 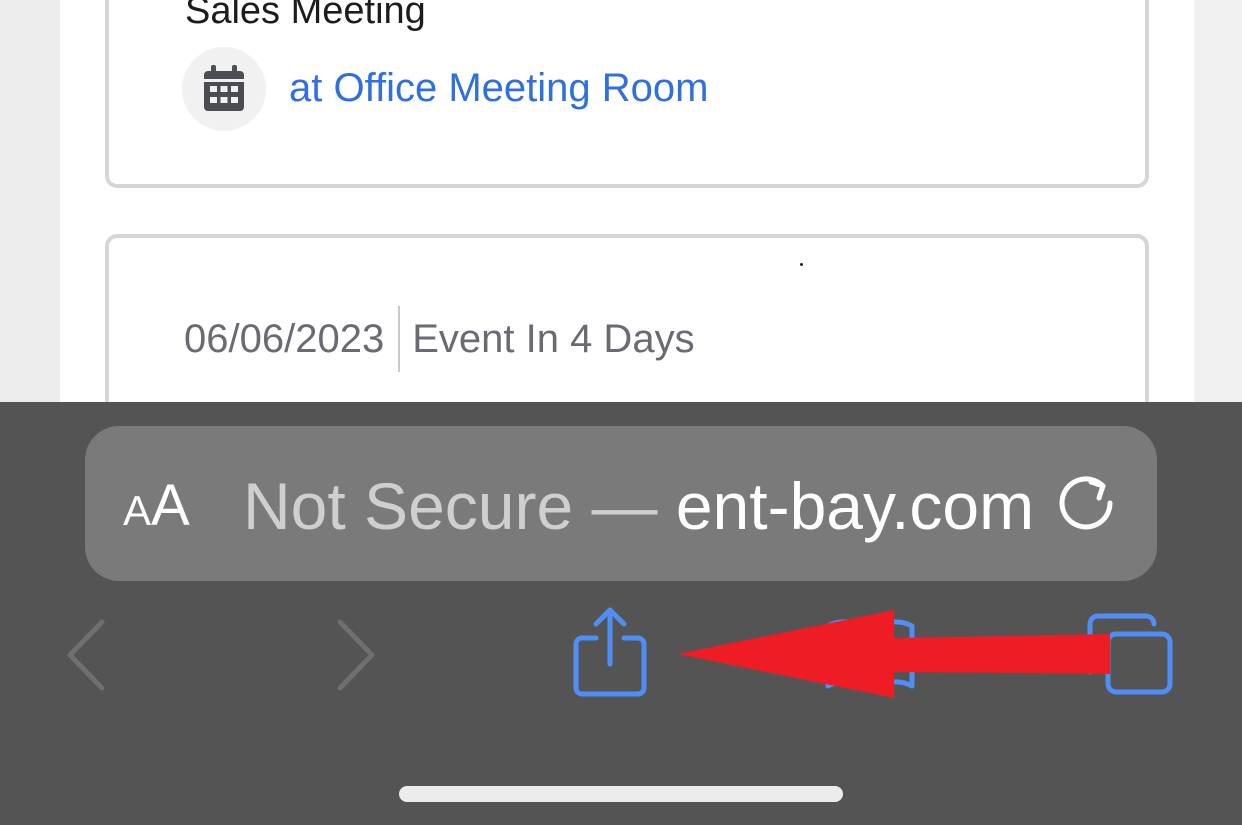 I want to click on url-security-label: Not Secure —, so click(x=459, y=506).